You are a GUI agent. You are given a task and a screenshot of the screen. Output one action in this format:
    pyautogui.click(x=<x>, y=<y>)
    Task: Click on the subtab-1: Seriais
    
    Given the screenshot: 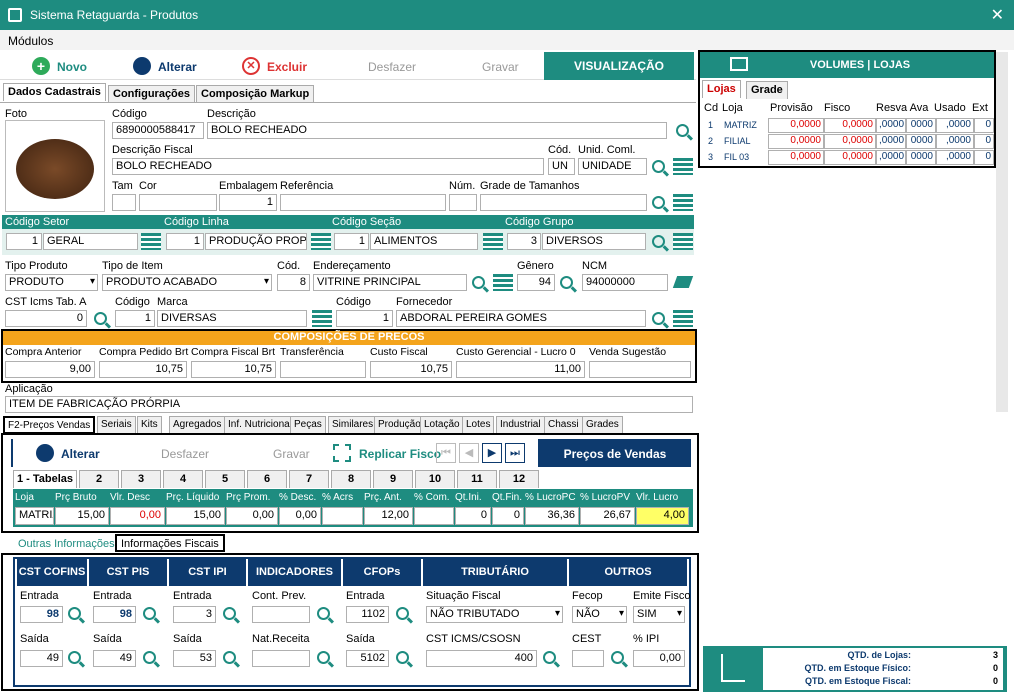 What is the action you would take?
    pyautogui.click(x=116, y=425)
    